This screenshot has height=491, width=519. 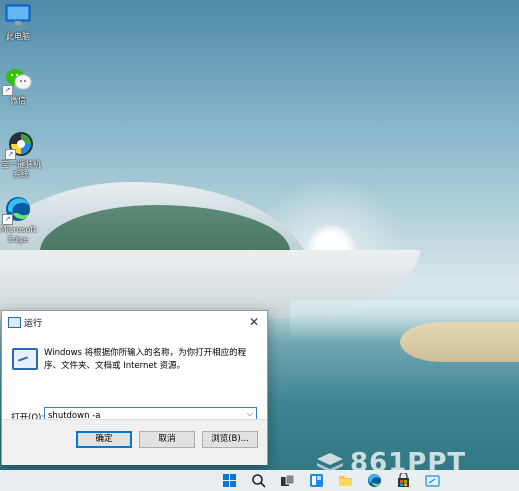 What do you see at coordinates (287, 480) in the screenshot?
I see `task-view-icon` at bounding box center [287, 480].